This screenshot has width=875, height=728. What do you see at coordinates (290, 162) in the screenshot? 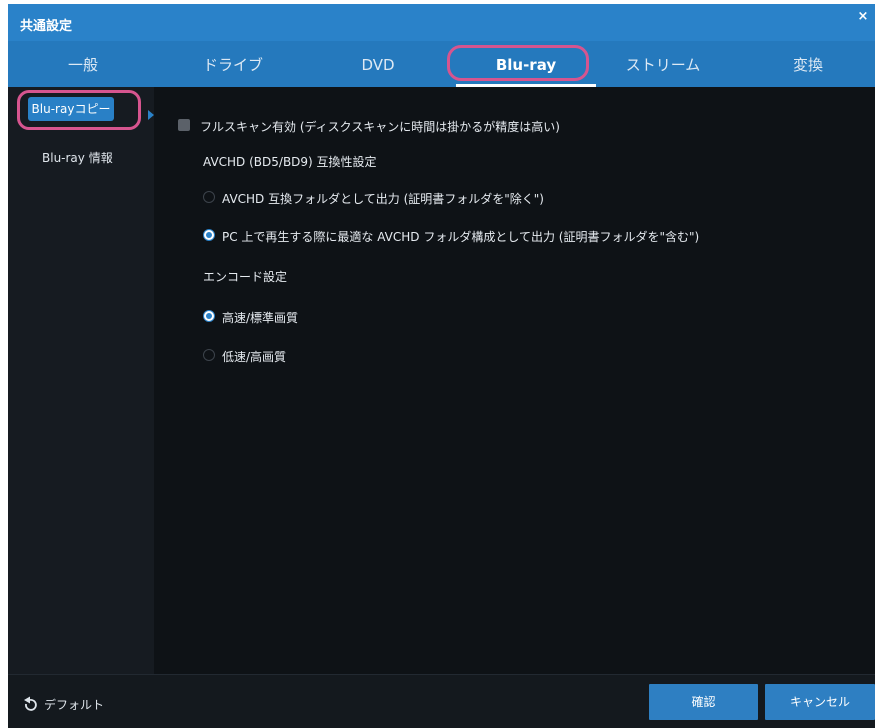
I see `avchd-heading: AVCHD (BD5/BD9) 互換性設定` at bounding box center [290, 162].